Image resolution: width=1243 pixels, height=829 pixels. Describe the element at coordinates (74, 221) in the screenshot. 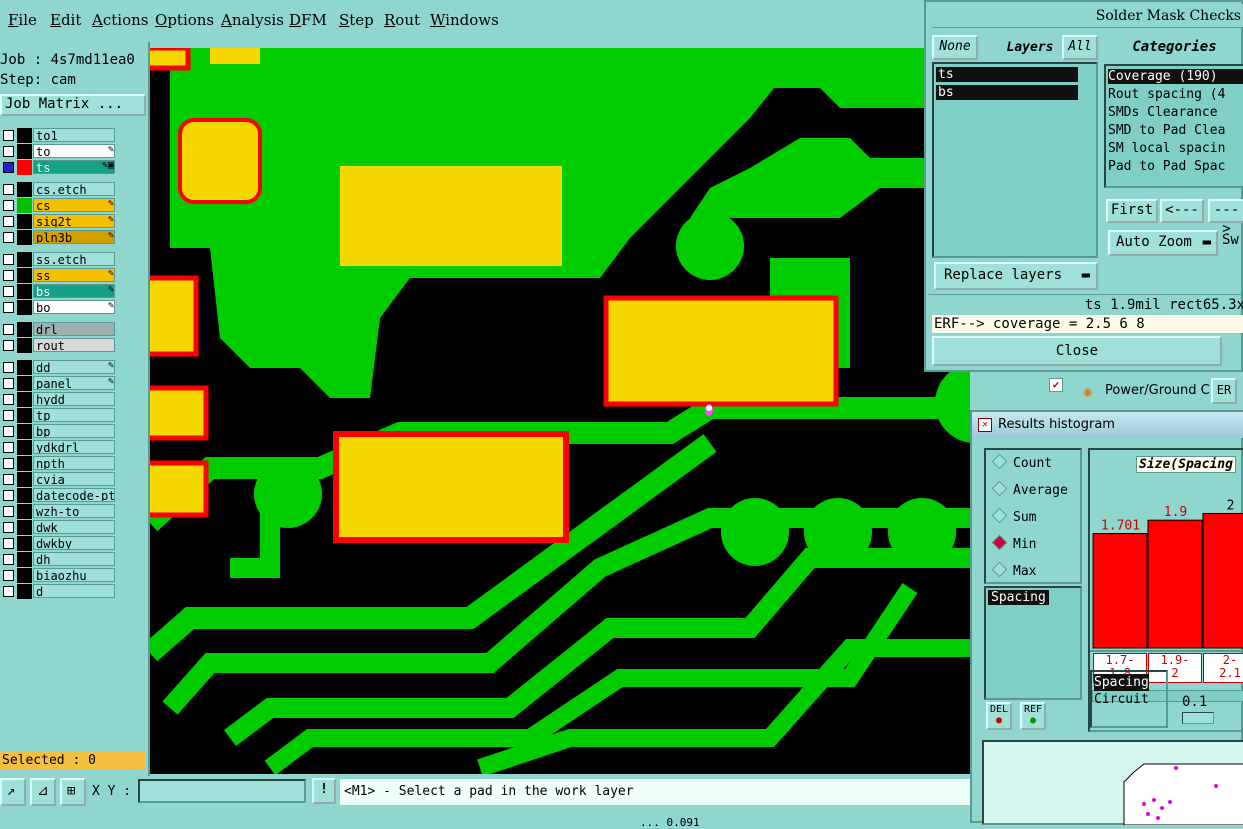

I see `layer-name: sig2t` at that location.